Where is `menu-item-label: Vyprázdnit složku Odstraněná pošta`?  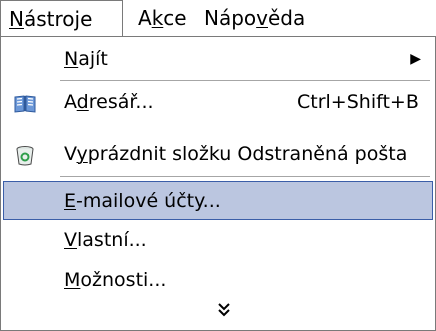 menu-item-label: Vyprázdnit složku Odstraněná pošta is located at coordinates (236, 154).